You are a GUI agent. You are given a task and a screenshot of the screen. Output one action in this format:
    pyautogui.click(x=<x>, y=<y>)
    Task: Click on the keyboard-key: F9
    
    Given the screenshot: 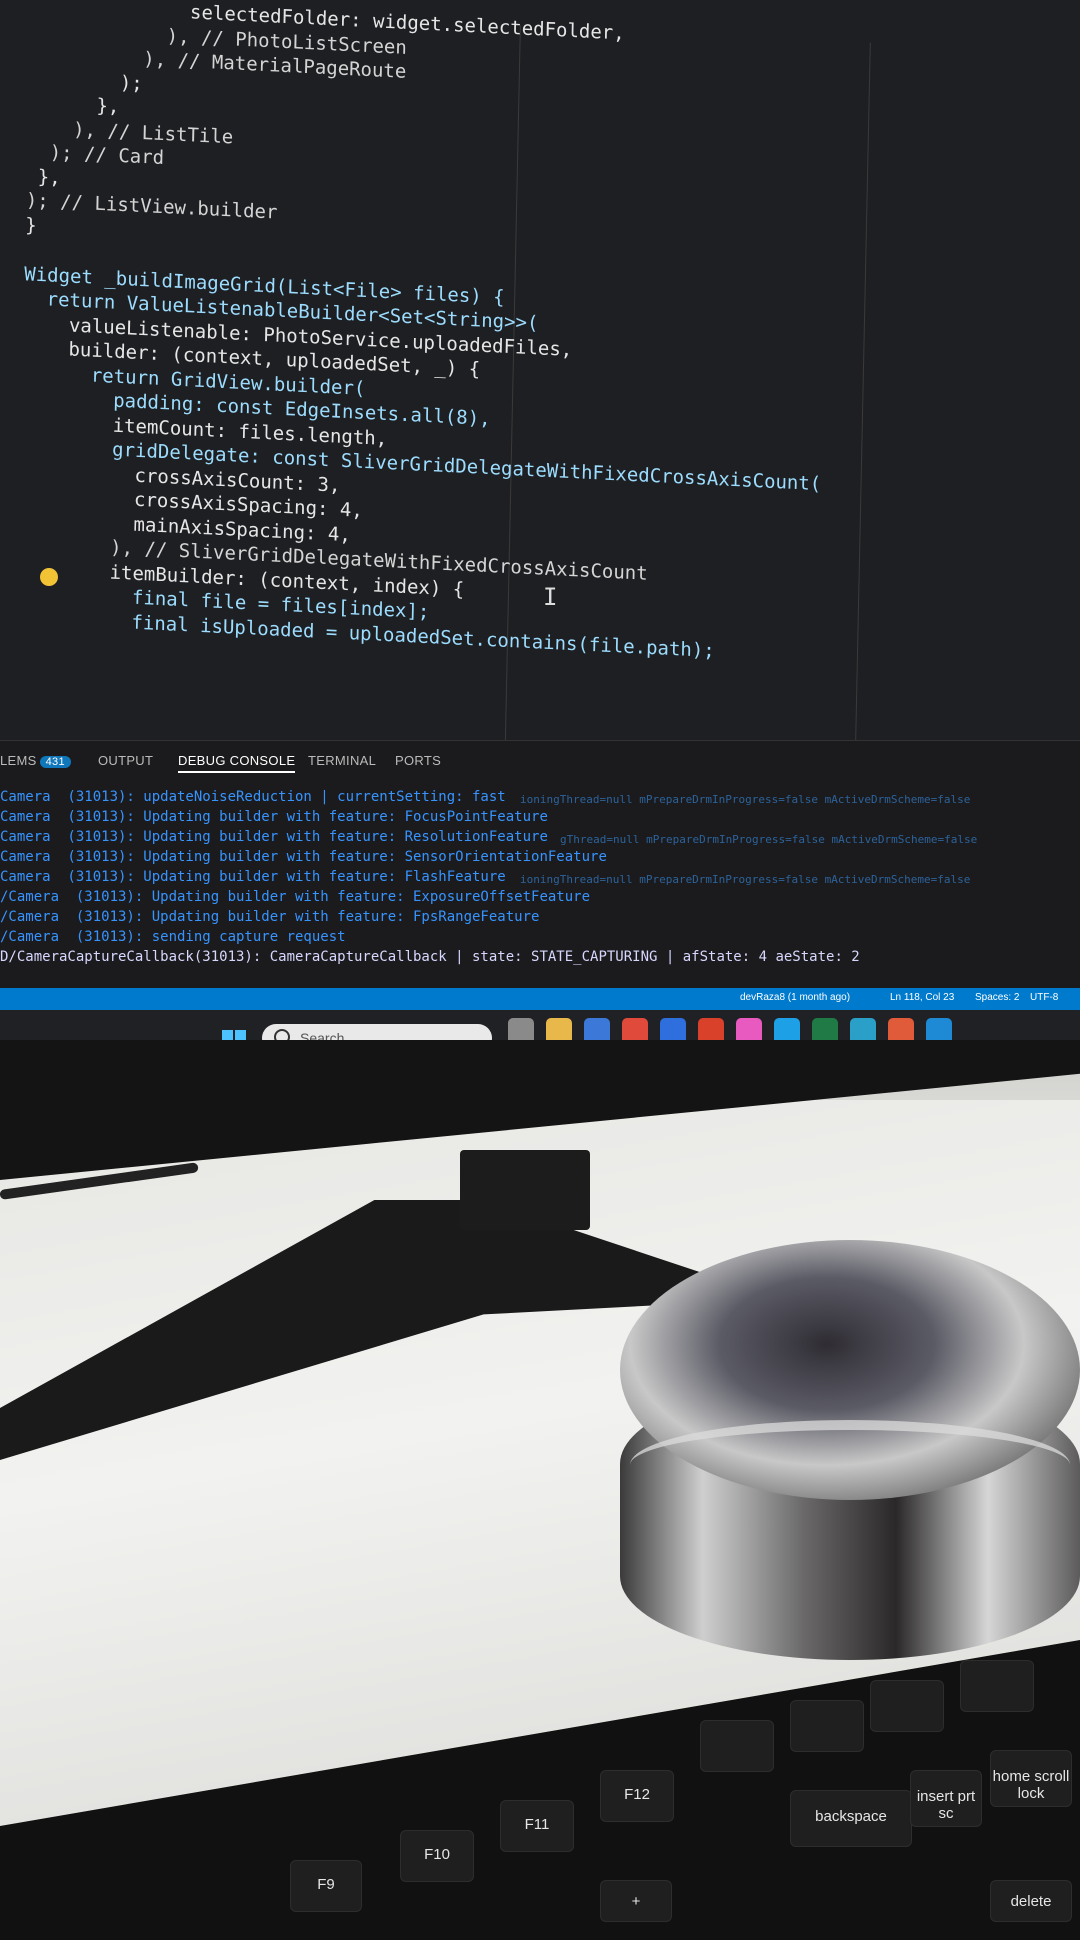 What is the action you would take?
    pyautogui.click(x=326, y=1886)
    